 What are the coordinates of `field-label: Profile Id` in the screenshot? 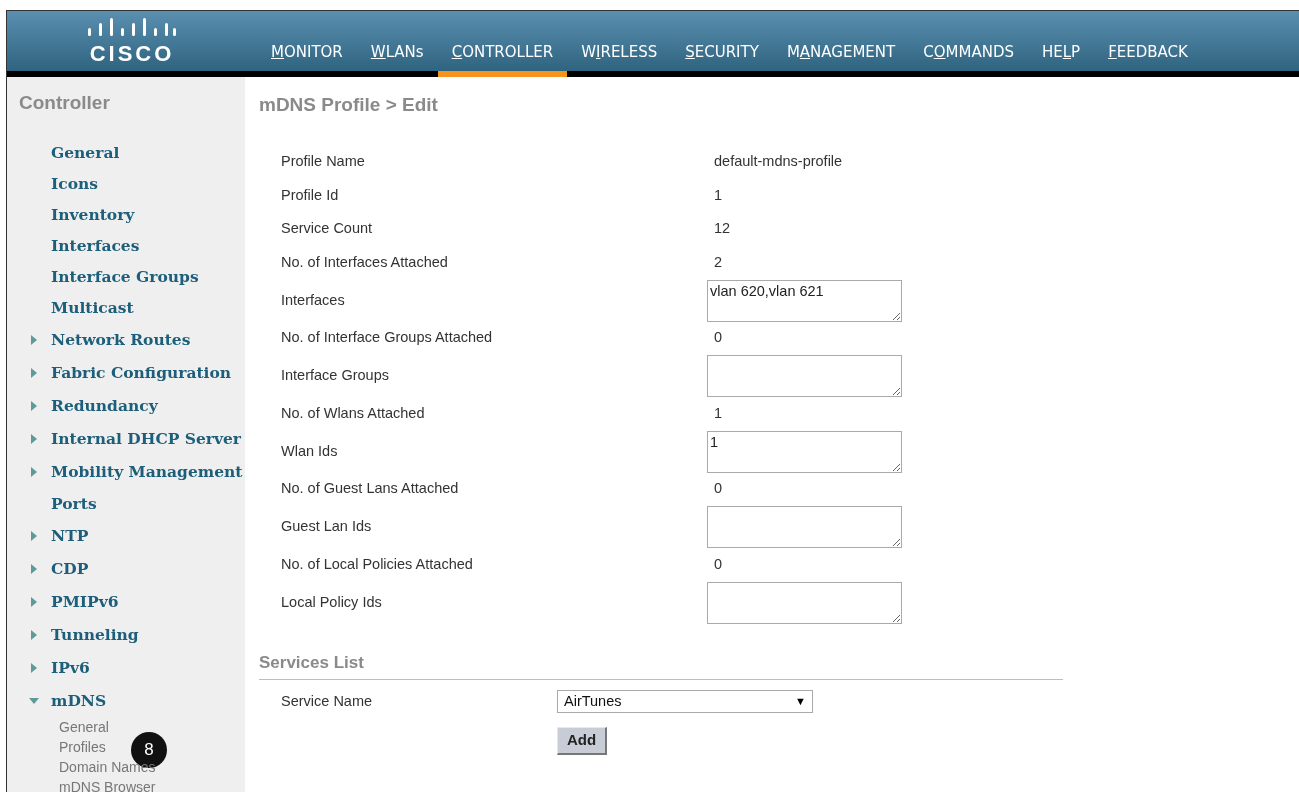 It's located at (310, 195).